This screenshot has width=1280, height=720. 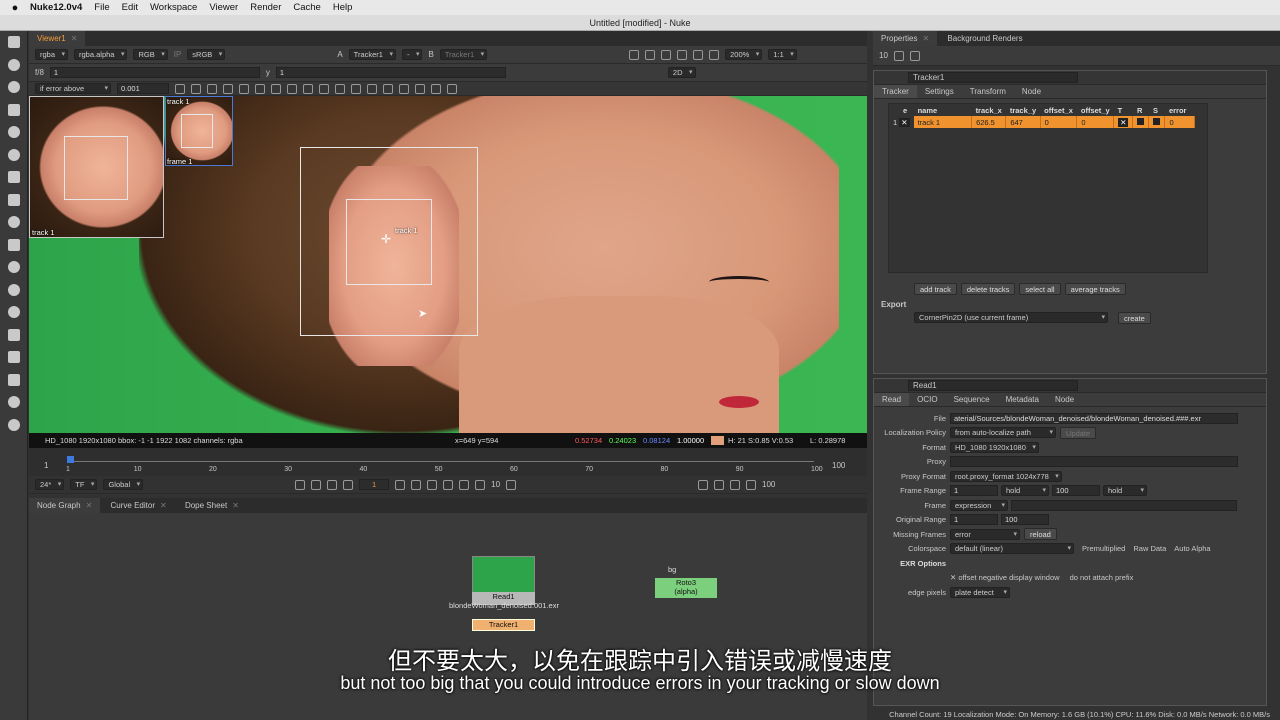 I want to click on proxy-format-dropdown: root.proxy_format 1024x778, so click(x=1006, y=476).